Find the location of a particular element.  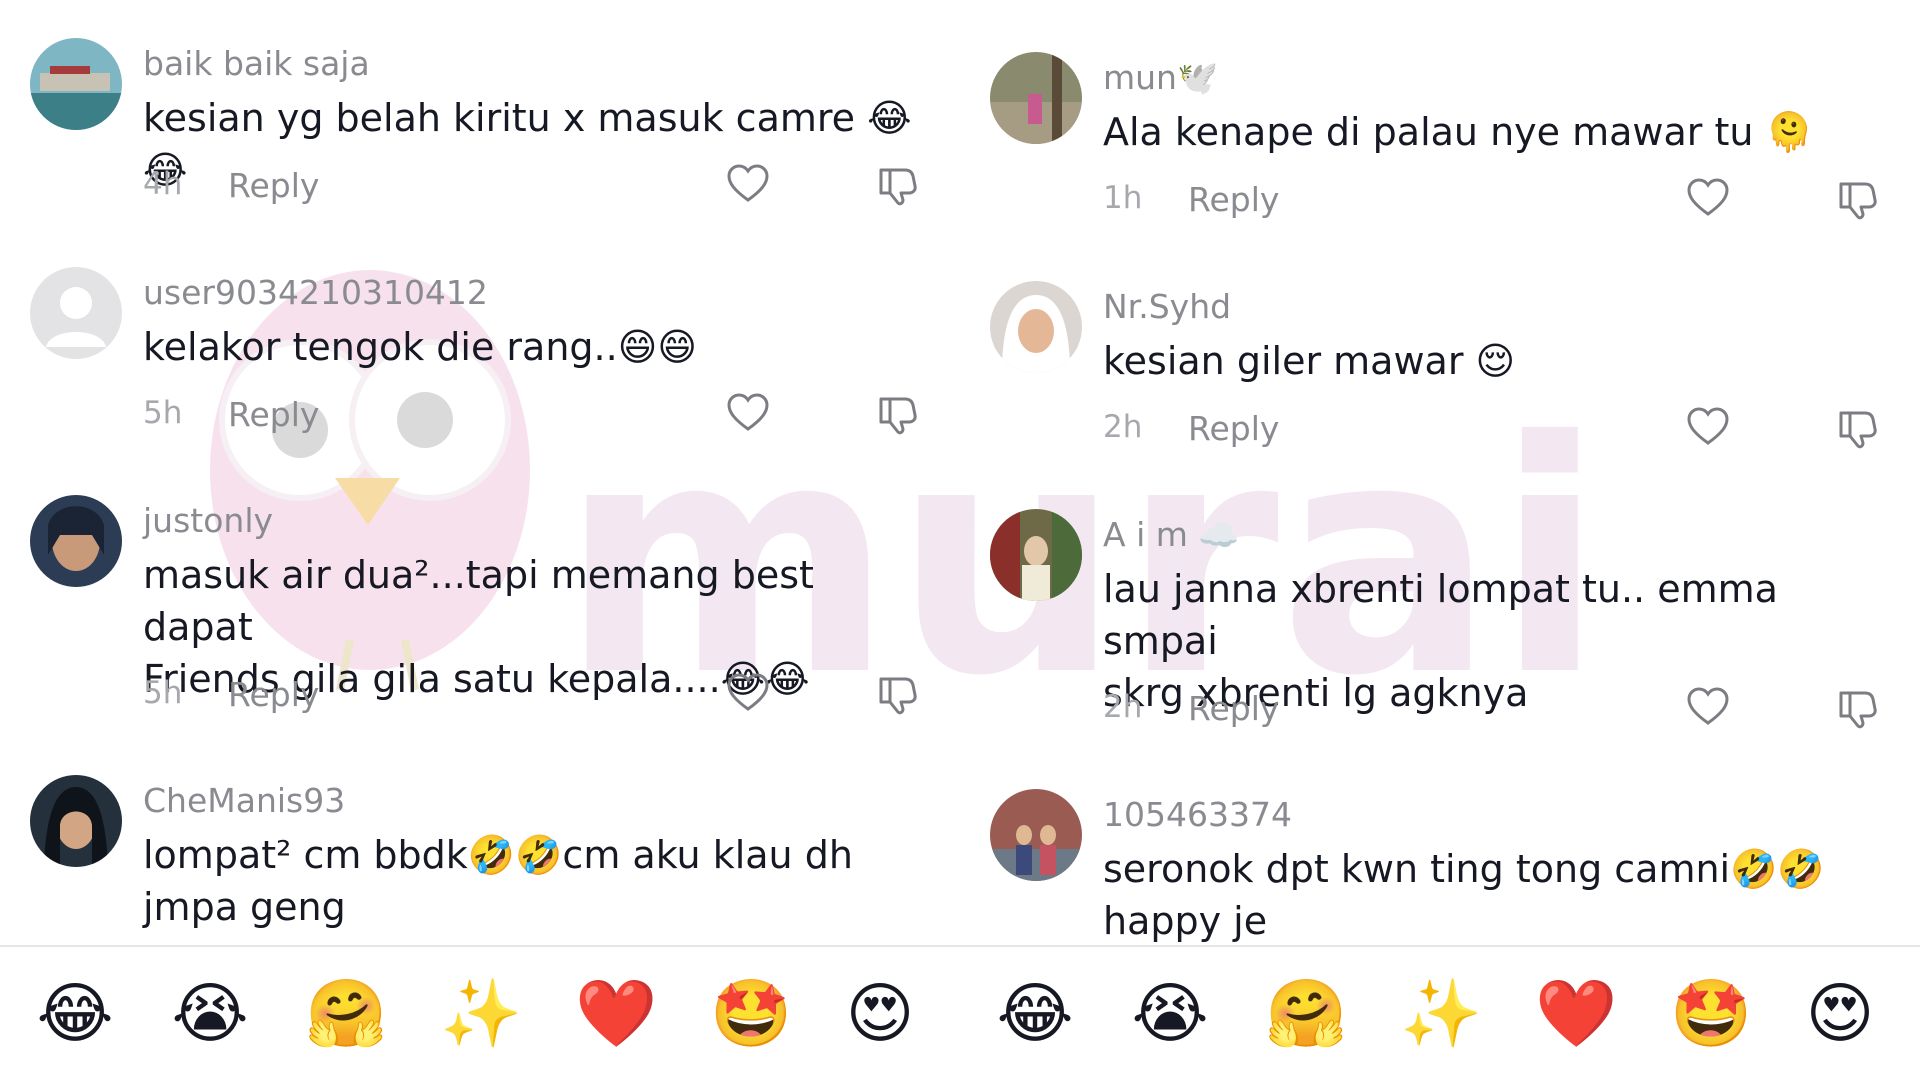

comment-username: baik baik saja is located at coordinates (256, 63).